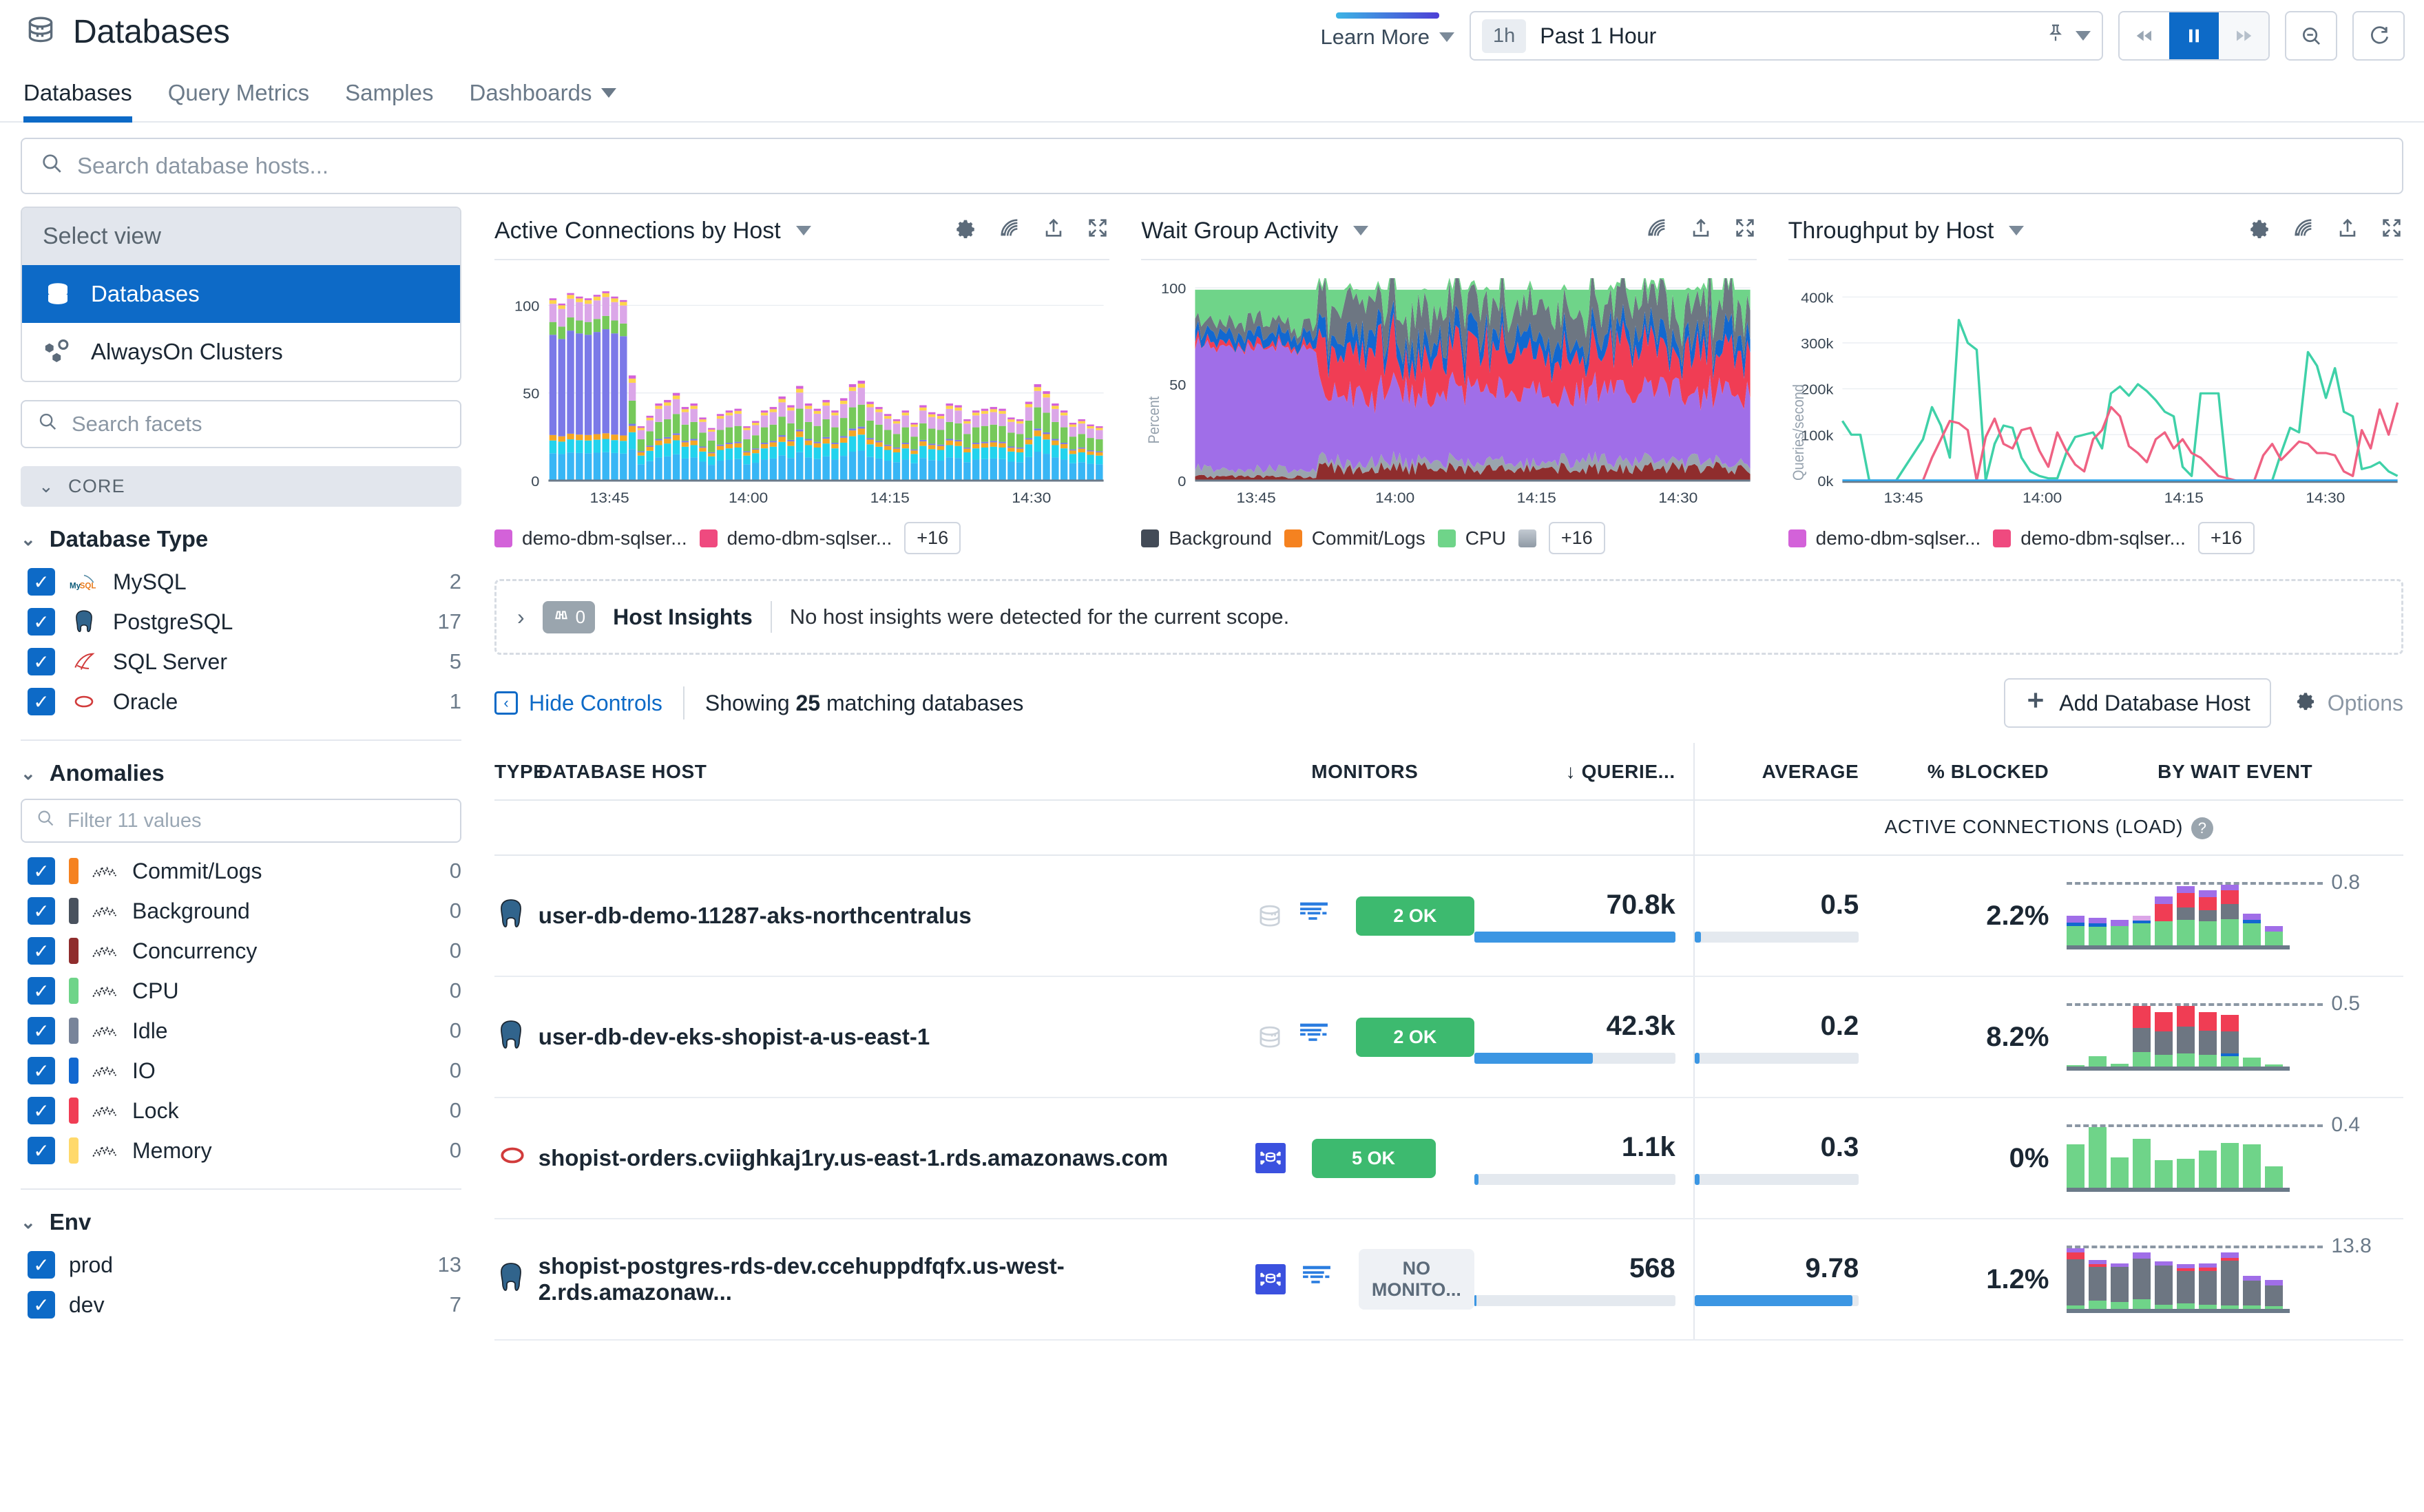 The image size is (2424, 1512). Describe the element at coordinates (241, 294) in the screenshot. I see `sidebar-item-databases: Databases` at that location.